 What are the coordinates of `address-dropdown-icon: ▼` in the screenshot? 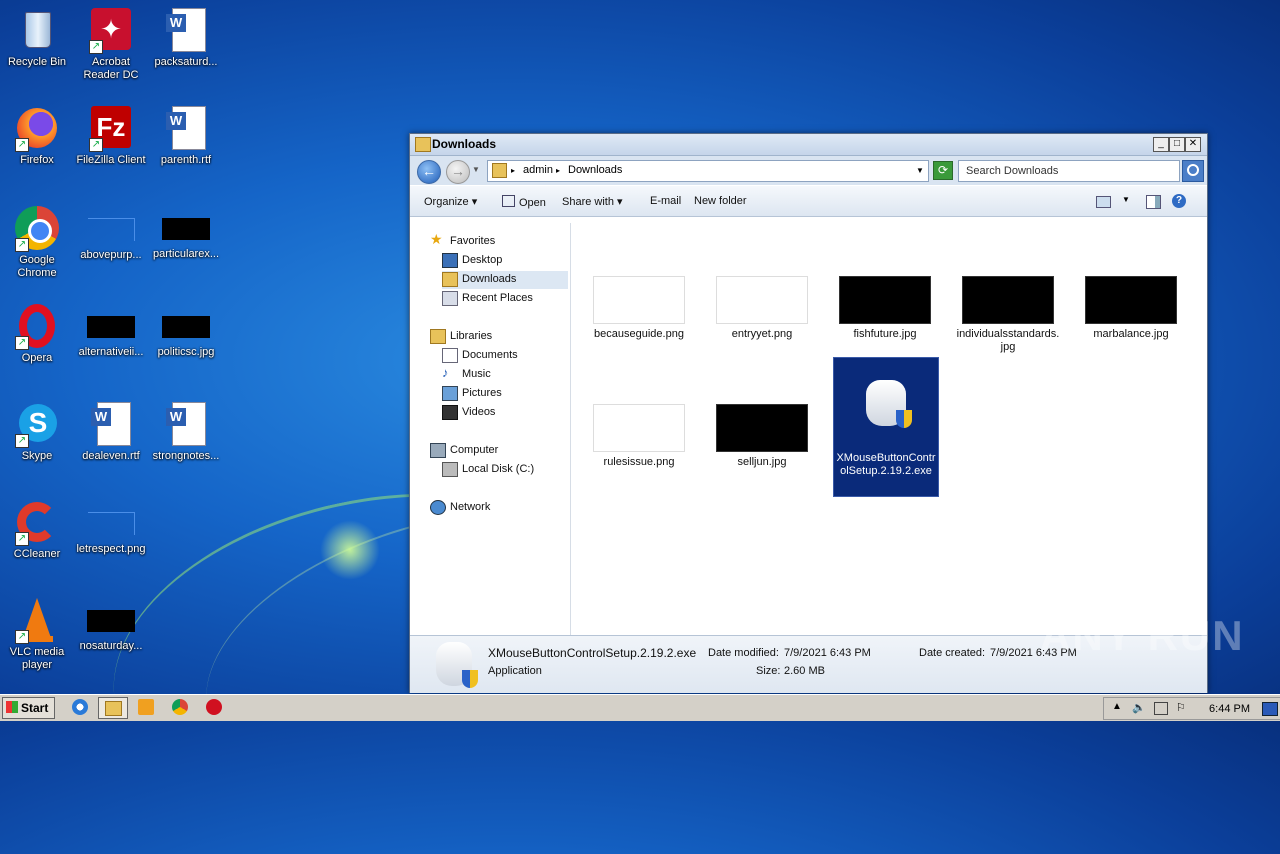 It's located at (920, 170).